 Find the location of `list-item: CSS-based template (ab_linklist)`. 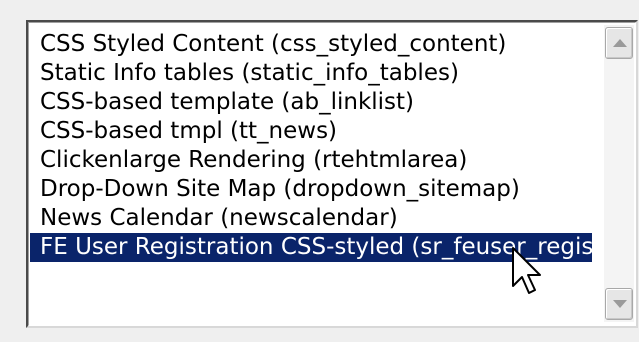

list-item: CSS-based template (ab_linklist) is located at coordinates (311, 102).